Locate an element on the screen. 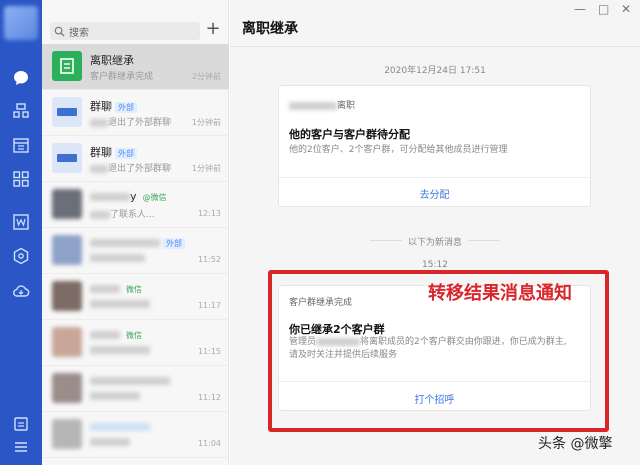 The image size is (640, 465). card-header: 离职 is located at coordinates (322, 104).